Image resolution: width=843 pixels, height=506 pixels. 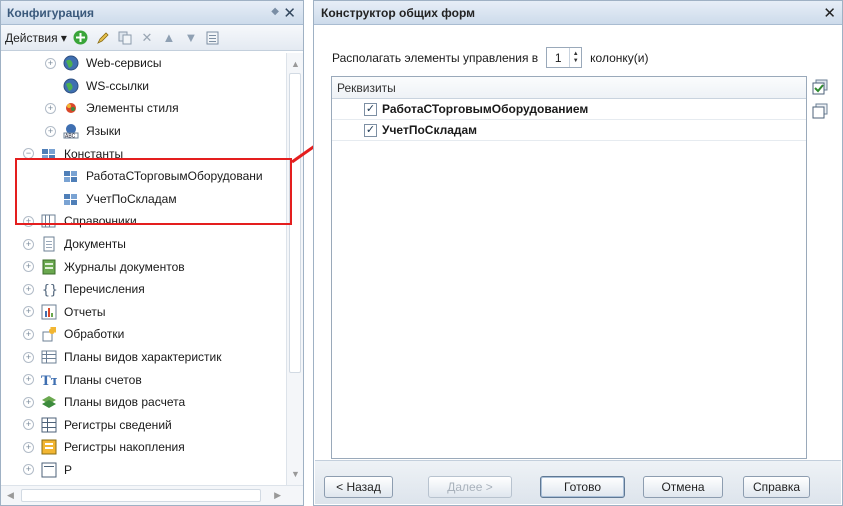 What do you see at coordinates (124, 266) in the screenshot?
I see `tree-item-label: Журналы документов` at bounding box center [124, 266].